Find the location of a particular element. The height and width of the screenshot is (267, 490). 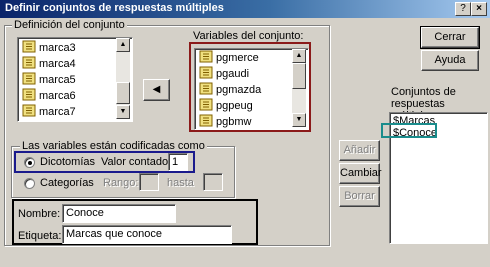

set-list-scrollbar: ▲ ▼ is located at coordinates (299, 88).